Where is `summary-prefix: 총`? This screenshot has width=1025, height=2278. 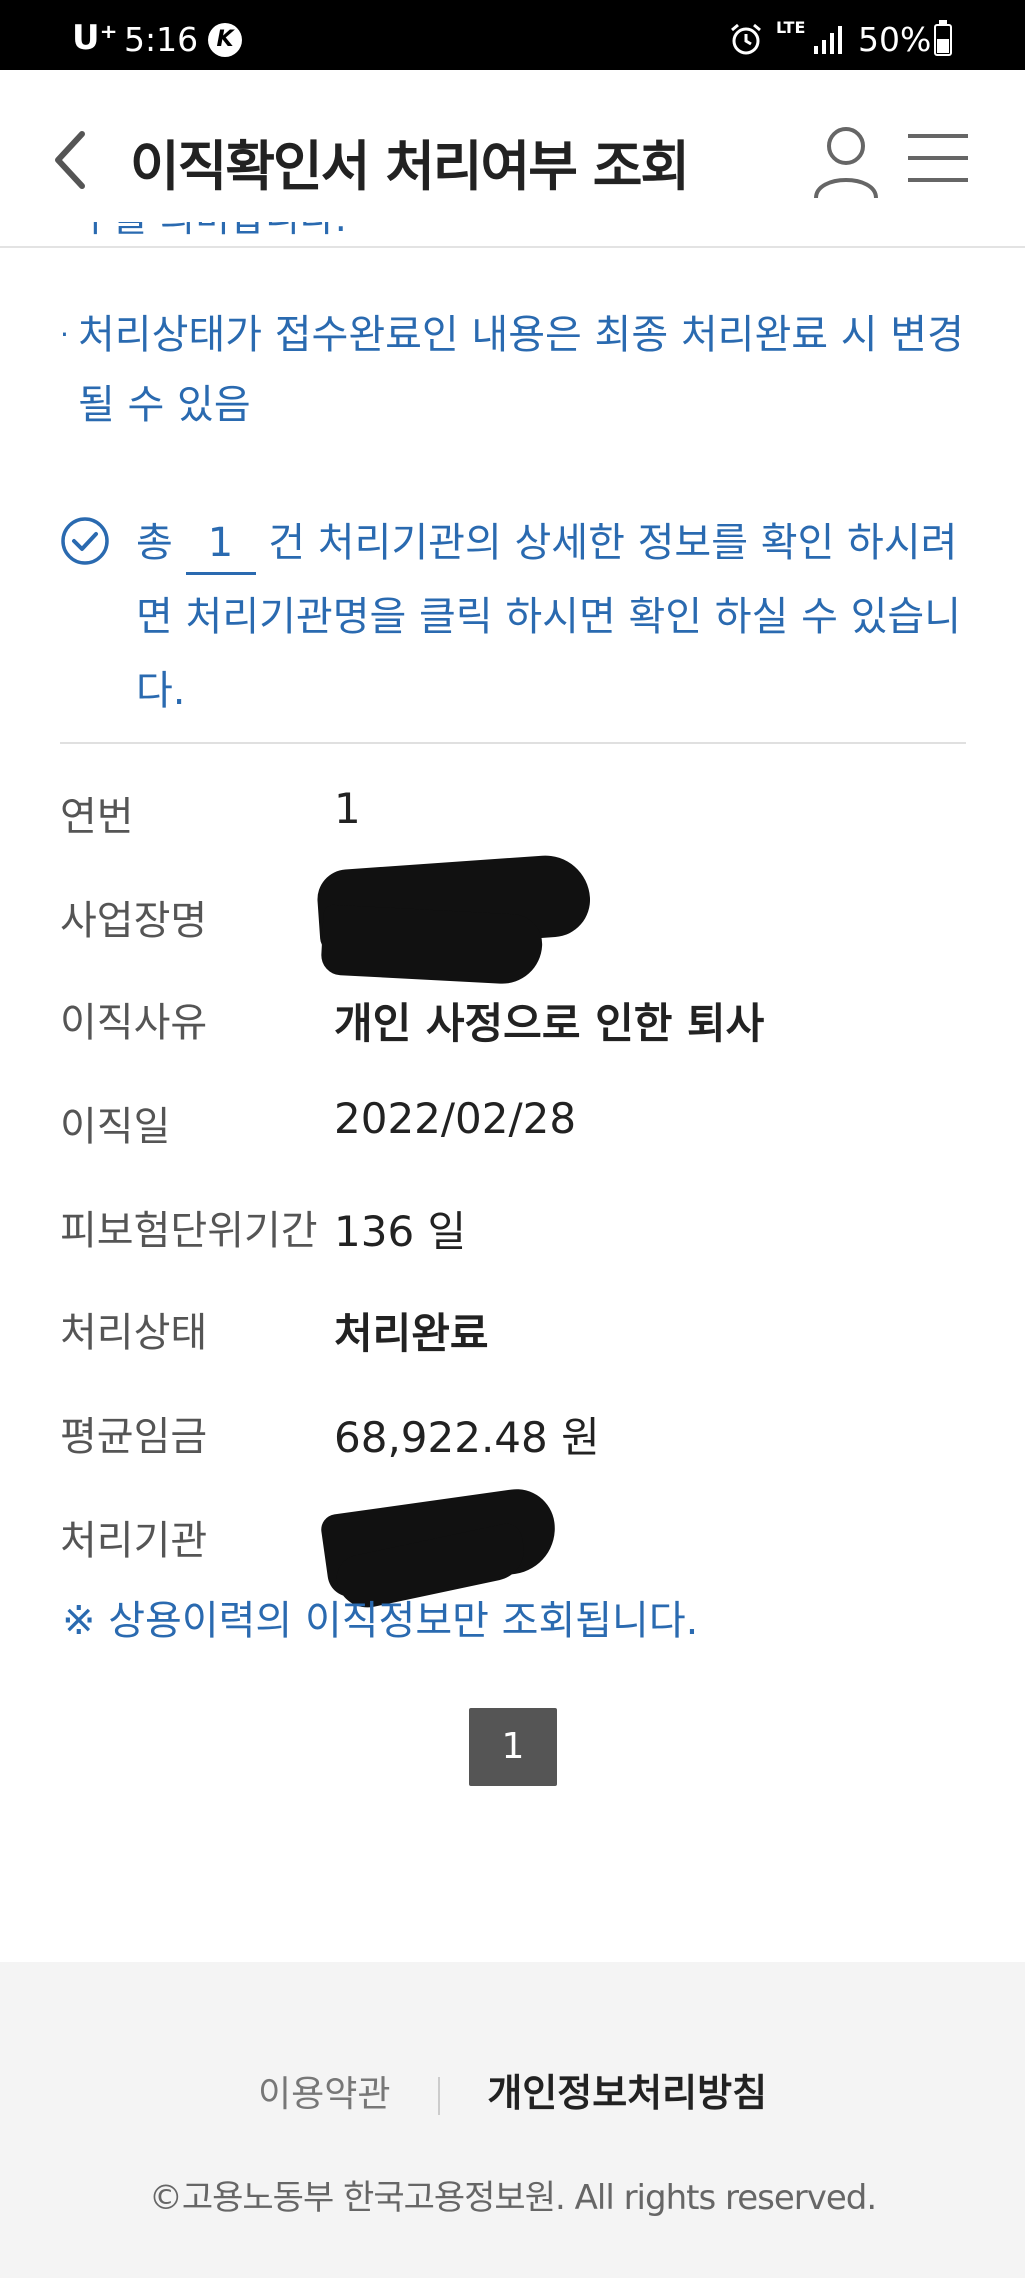 summary-prefix: 총 is located at coordinates (154, 543).